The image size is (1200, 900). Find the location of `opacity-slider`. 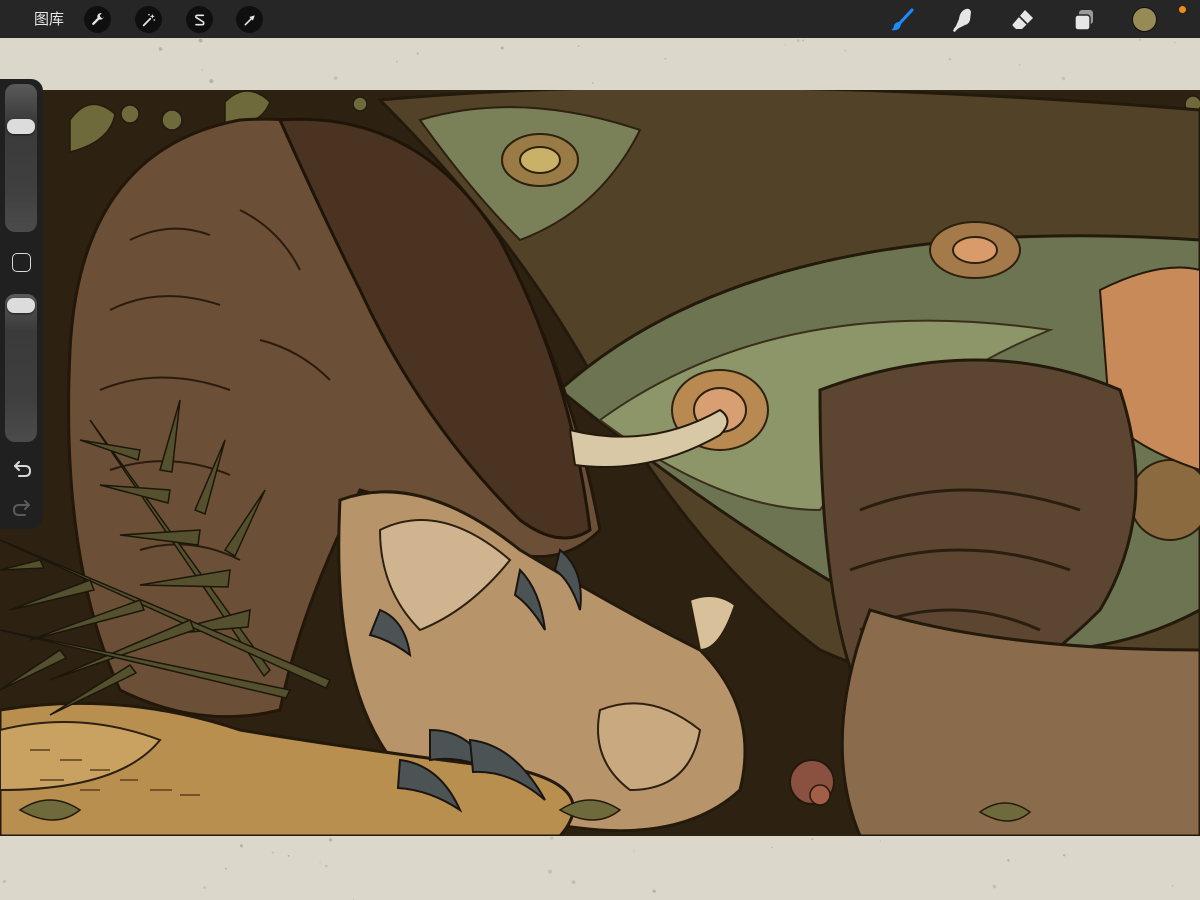

opacity-slider is located at coordinates (21, 368).